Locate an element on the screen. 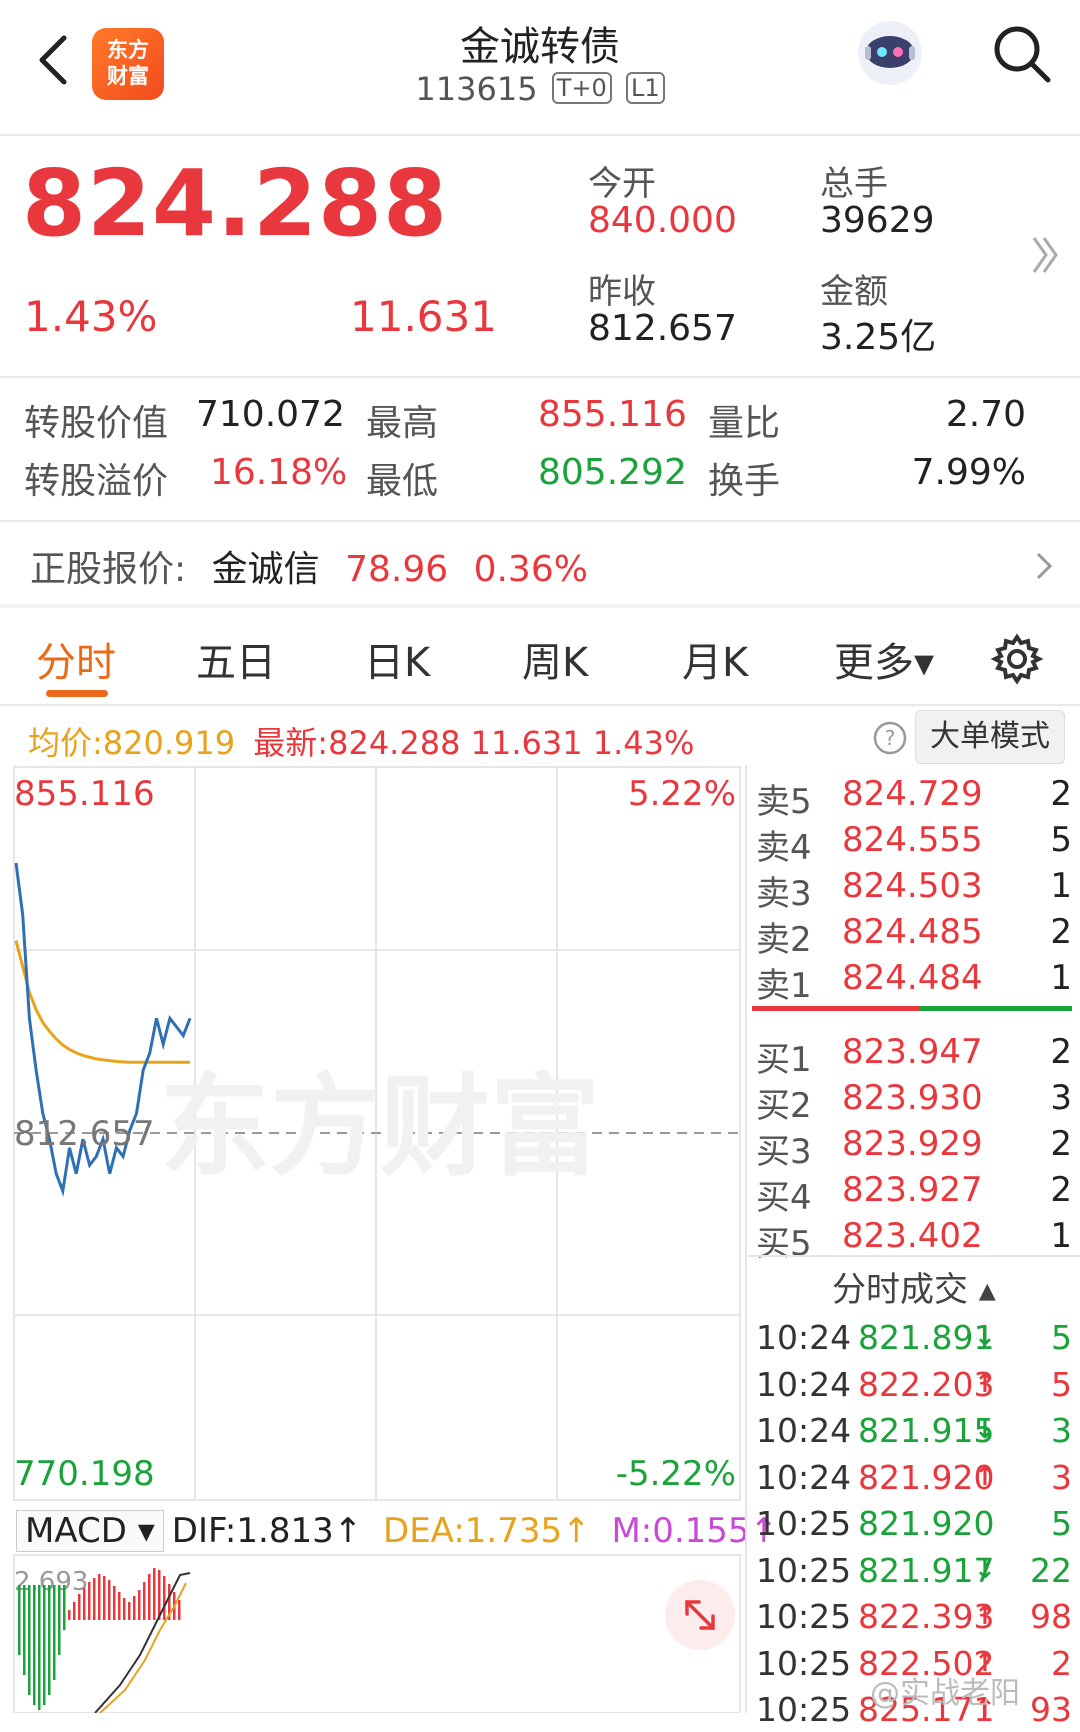 The image size is (1080, 1732). chart-watermark: 东方财富 is located at coordinates (380, 1127).